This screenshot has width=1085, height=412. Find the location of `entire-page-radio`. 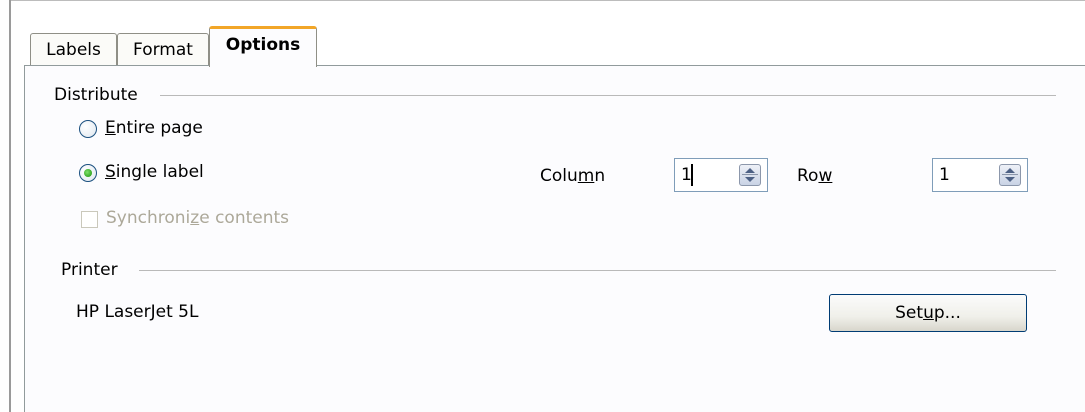

entire-page-radio is located at coordinates (88, 129).